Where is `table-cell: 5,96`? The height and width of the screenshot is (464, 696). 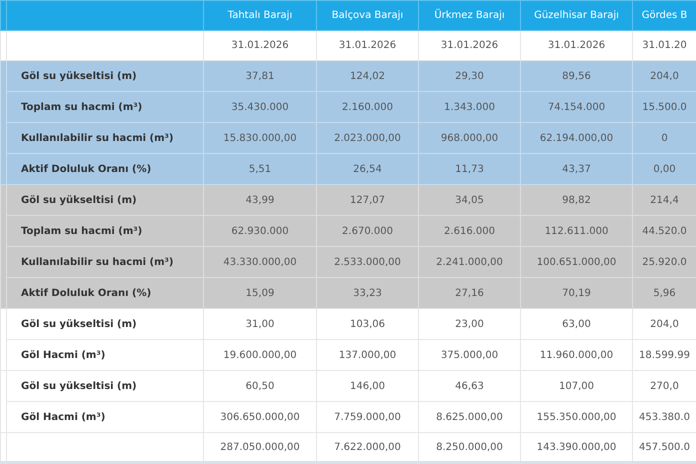 table-cell: 5,96 is located at coordinates (664, 293).